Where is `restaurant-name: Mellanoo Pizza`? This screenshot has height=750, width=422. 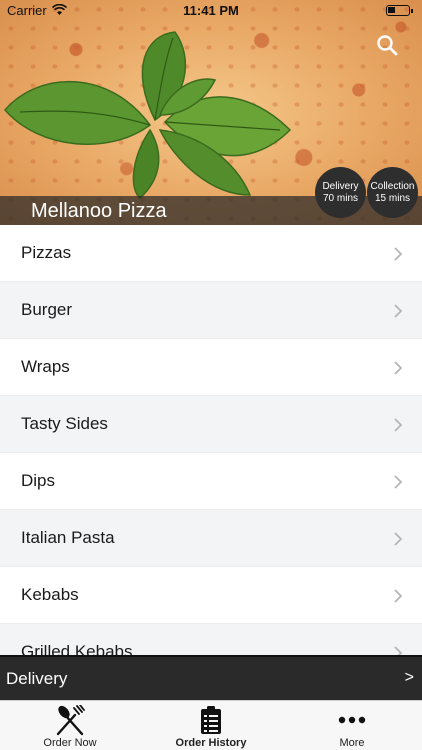 restaurant-name: Mellanoo Pizza is located at coordinates (99, 211).